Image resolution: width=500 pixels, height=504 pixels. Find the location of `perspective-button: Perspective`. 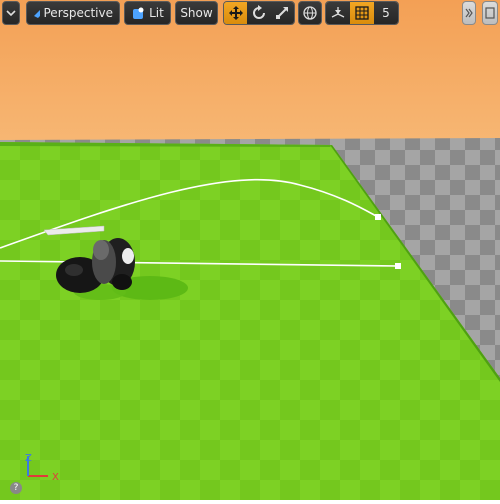

perspective-button: Perspective is located at coordinates (73, 13).